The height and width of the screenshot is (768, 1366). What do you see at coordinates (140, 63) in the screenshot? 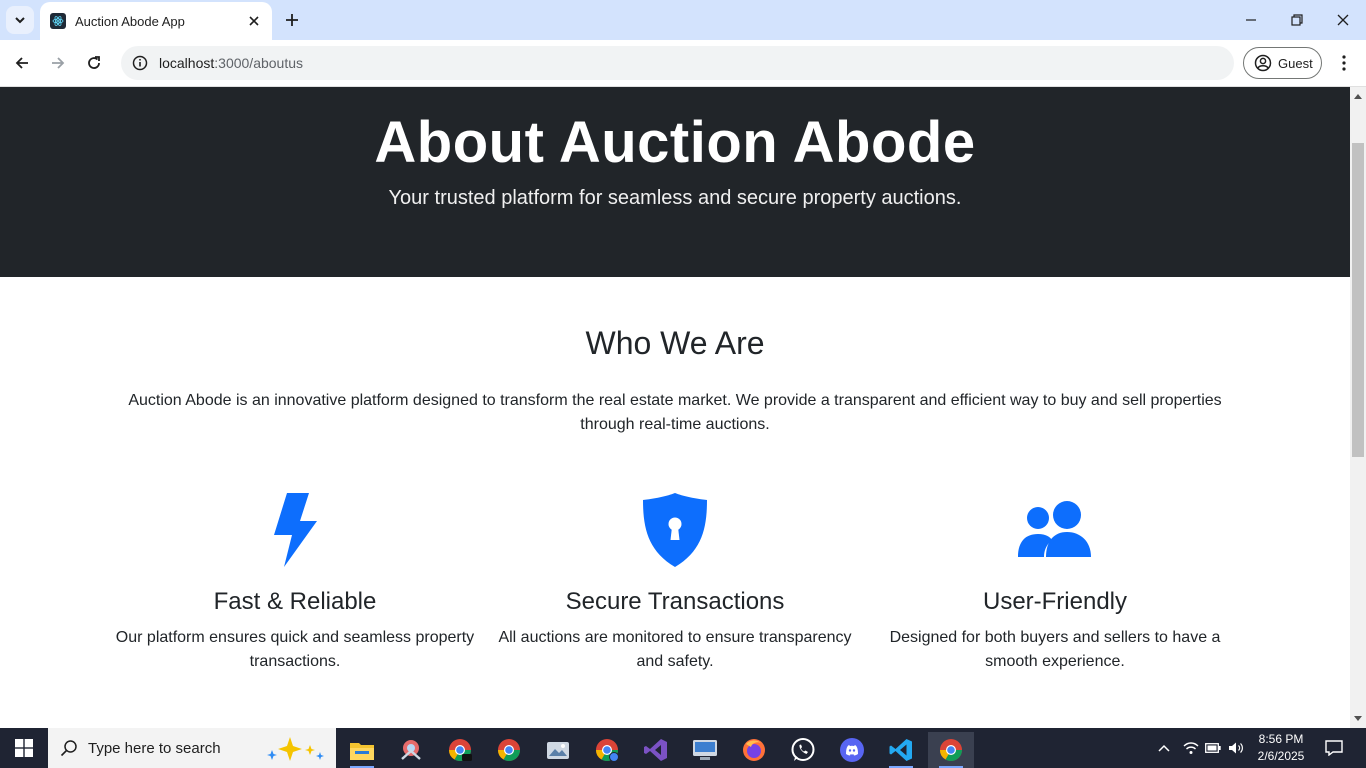
I see `site-info-icon` at bounding box center [140, 63].